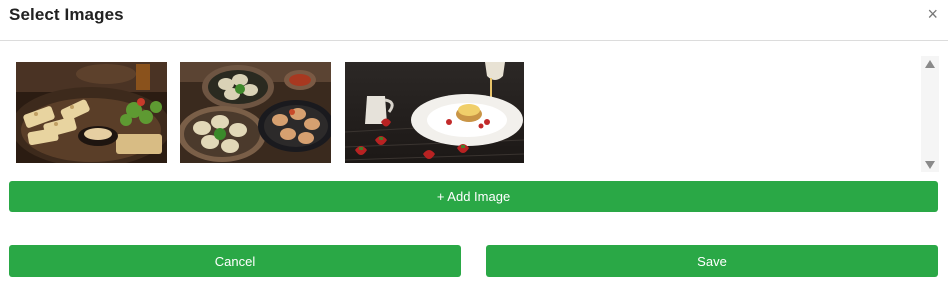  I want to click on food-photo-bread-platter, so click(91, 112).